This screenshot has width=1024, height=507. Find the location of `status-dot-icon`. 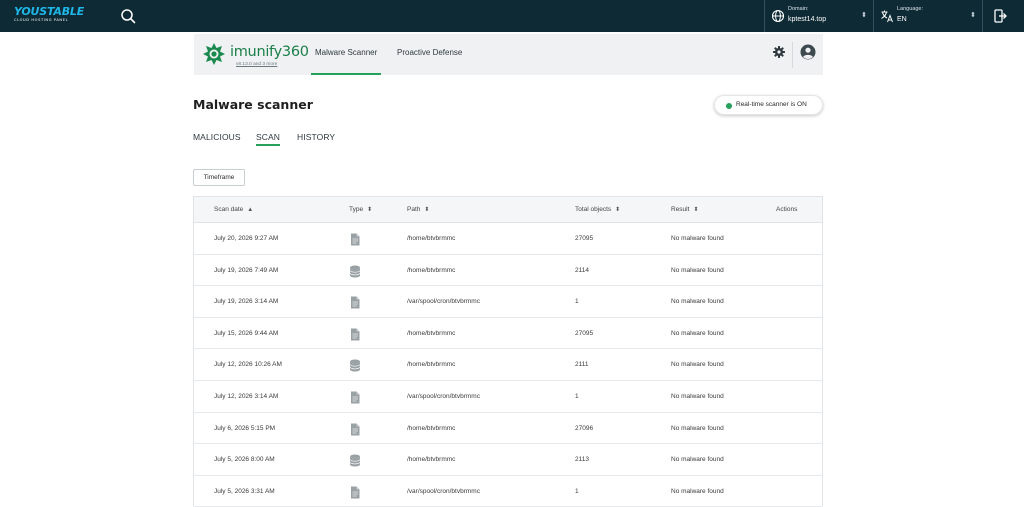

status-dot-icon is located at coordinates (729, 106).